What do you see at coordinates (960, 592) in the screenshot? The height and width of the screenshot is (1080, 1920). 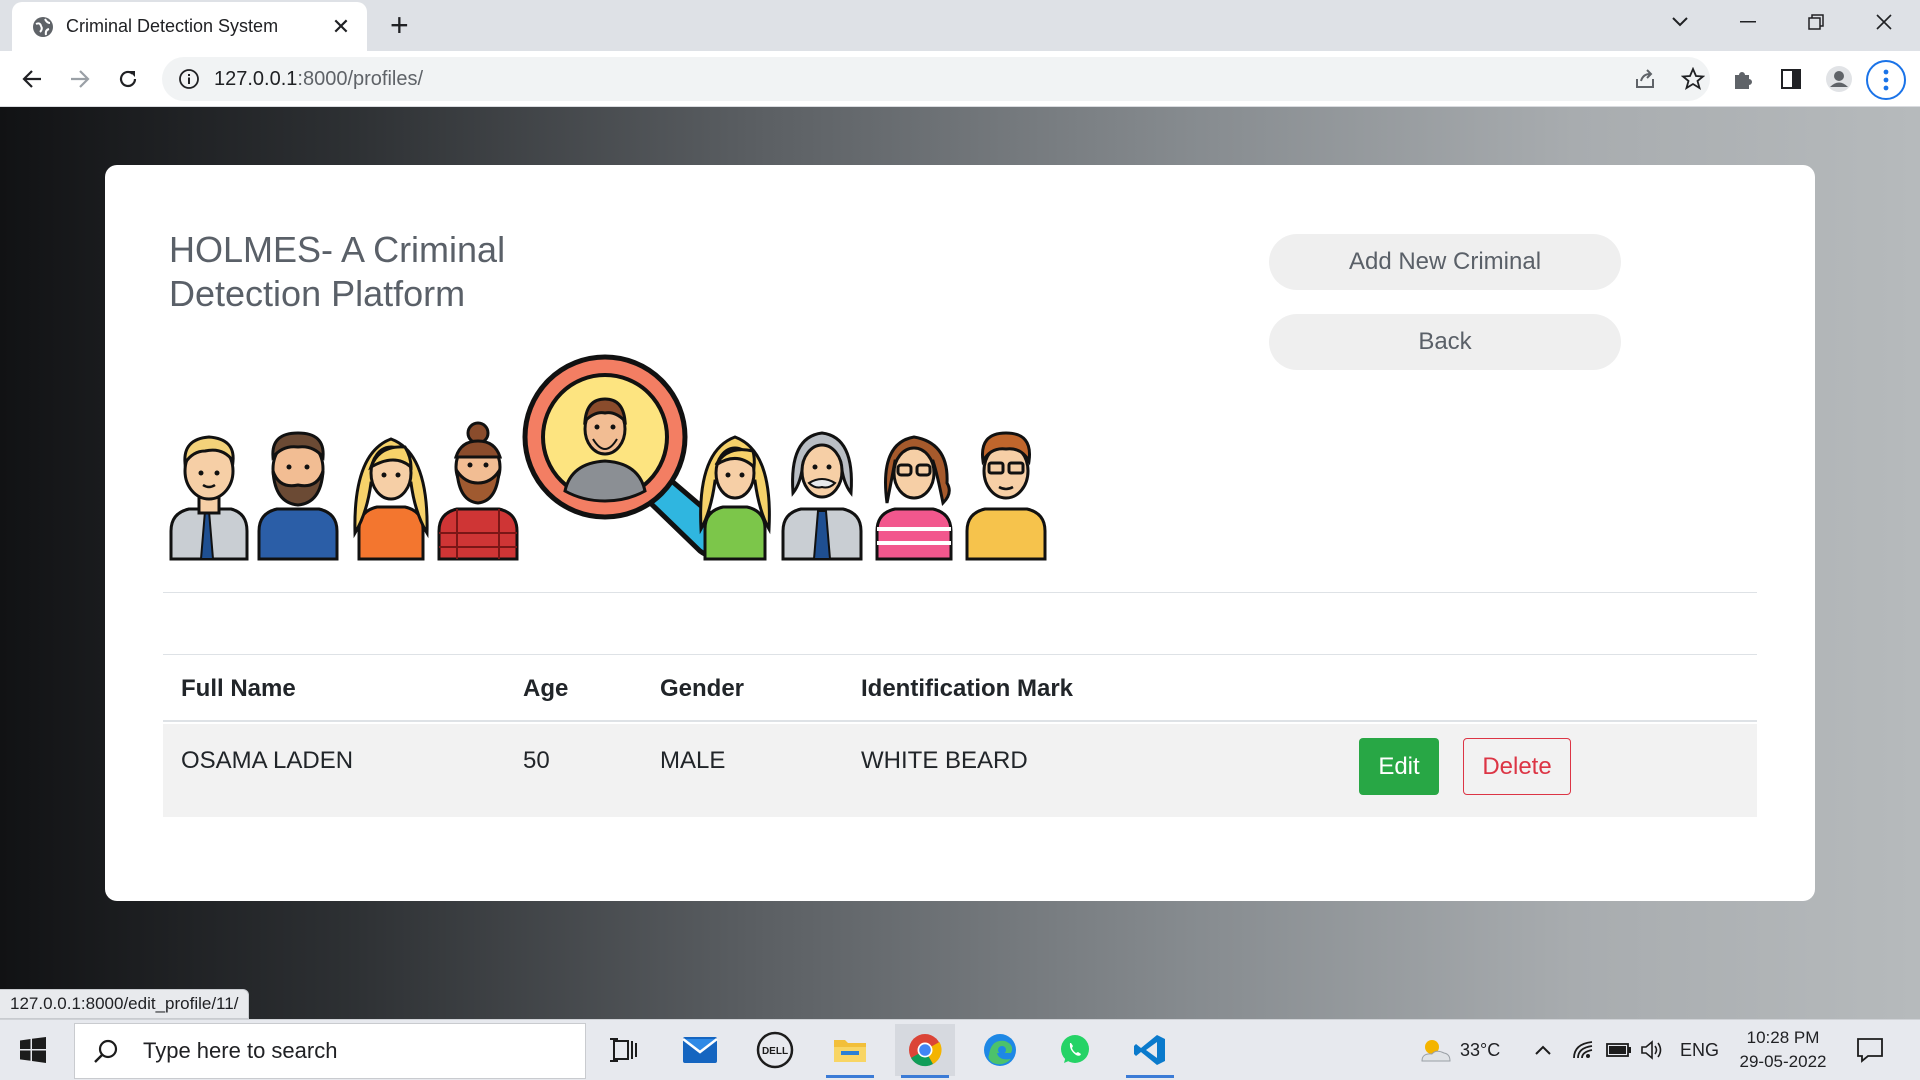 I see `divider` at bounding box center [960, 592].